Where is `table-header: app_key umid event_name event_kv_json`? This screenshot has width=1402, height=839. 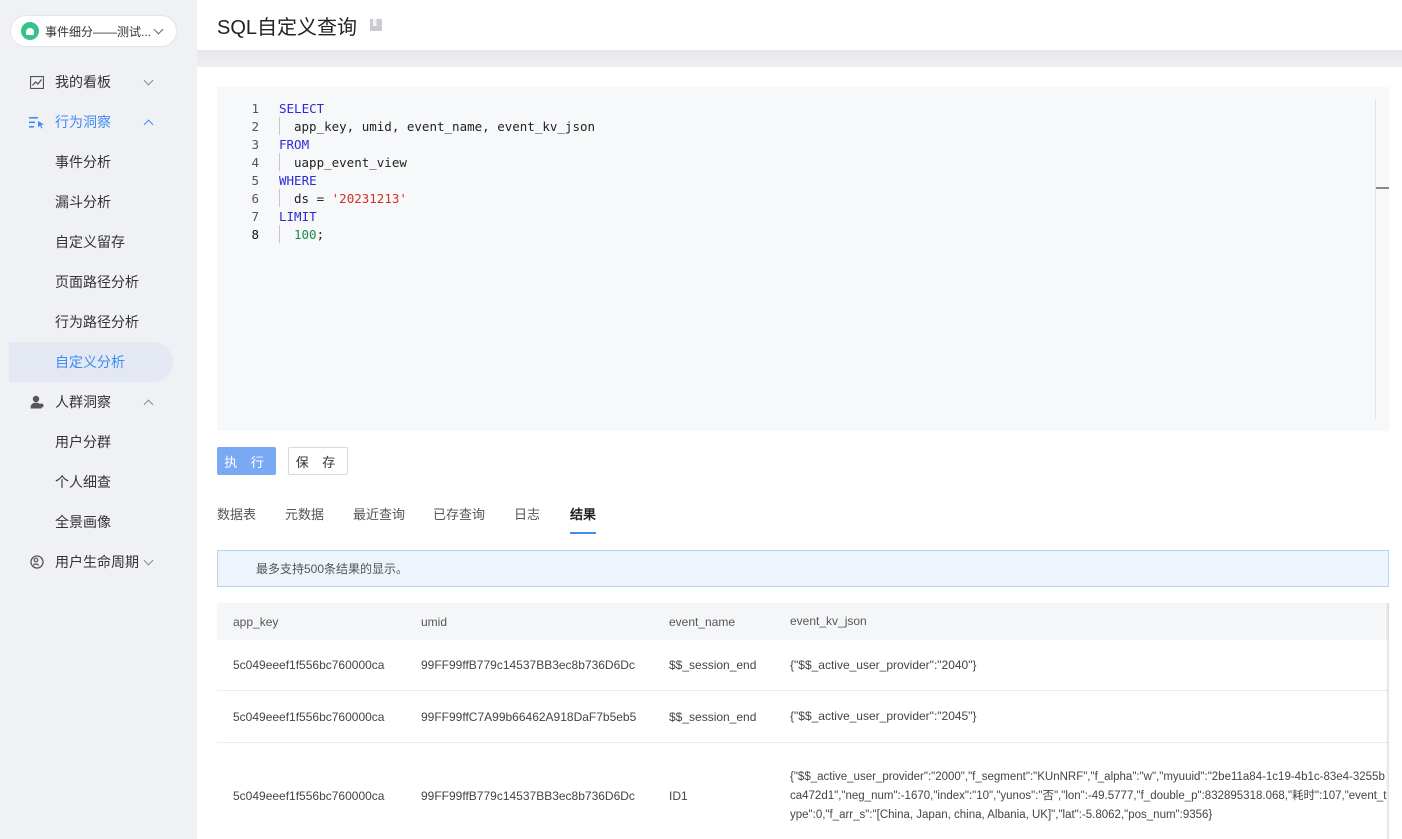
table-header: app_key umid event_name event_kv_json is located at coordinates (803, 621).